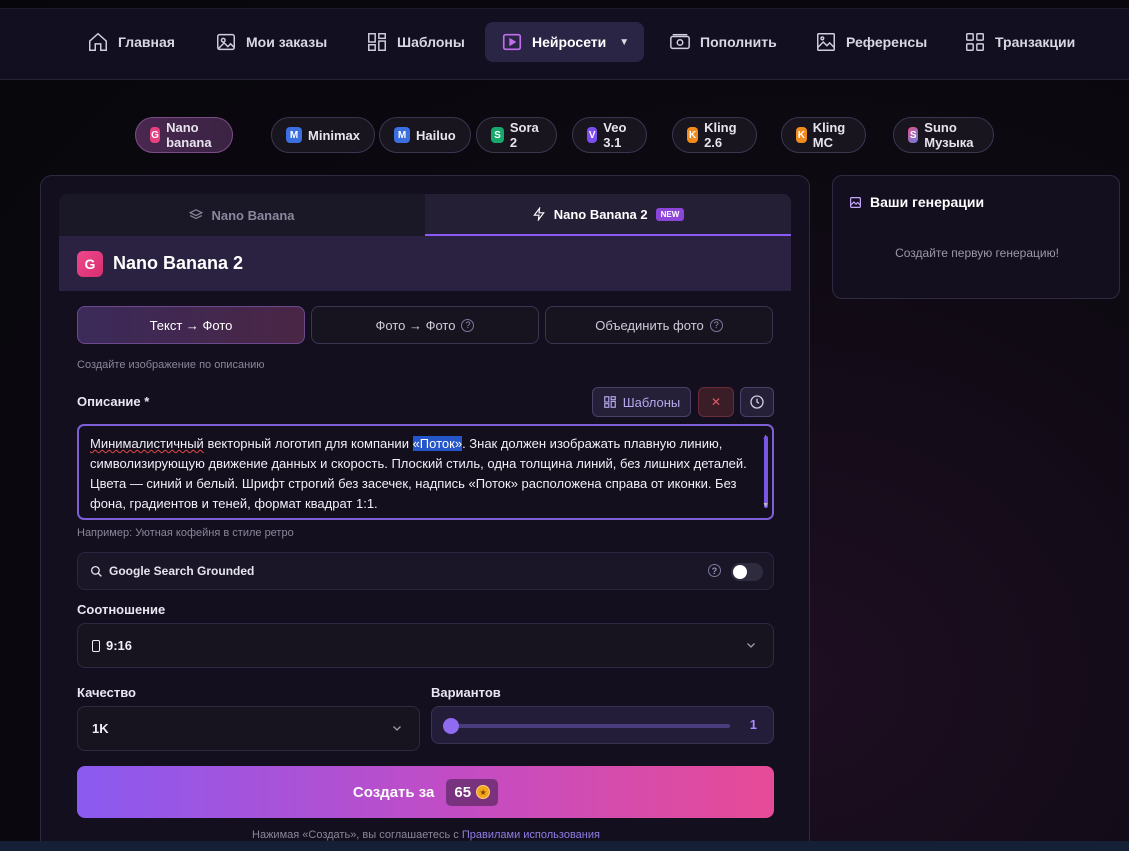 Image resolution: width=1129 pixels, height=851 pixels. What do you see at coordinates (425, 645) in the screenshot?
I see `ratio-select: 9:16` at bounding box center [425, 645].